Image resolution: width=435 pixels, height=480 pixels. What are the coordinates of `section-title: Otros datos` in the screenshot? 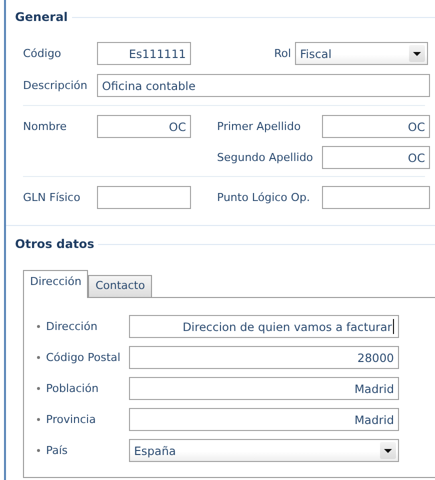 It's located at (54, 244).